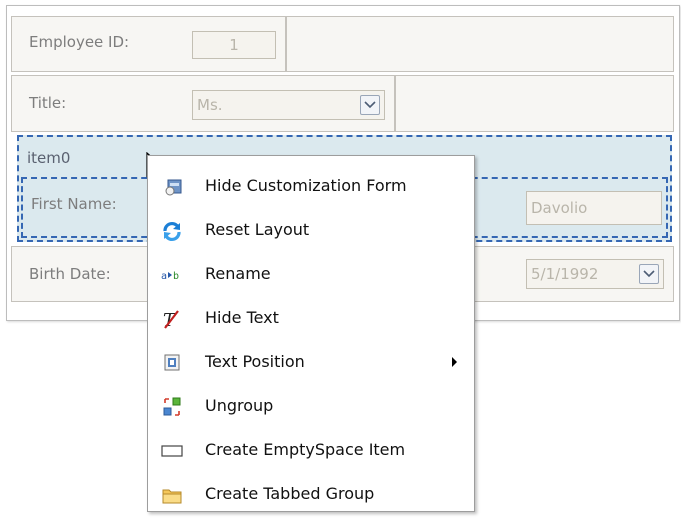  I want to click on menu-item-text-position: Text Position, so click(311, 363).